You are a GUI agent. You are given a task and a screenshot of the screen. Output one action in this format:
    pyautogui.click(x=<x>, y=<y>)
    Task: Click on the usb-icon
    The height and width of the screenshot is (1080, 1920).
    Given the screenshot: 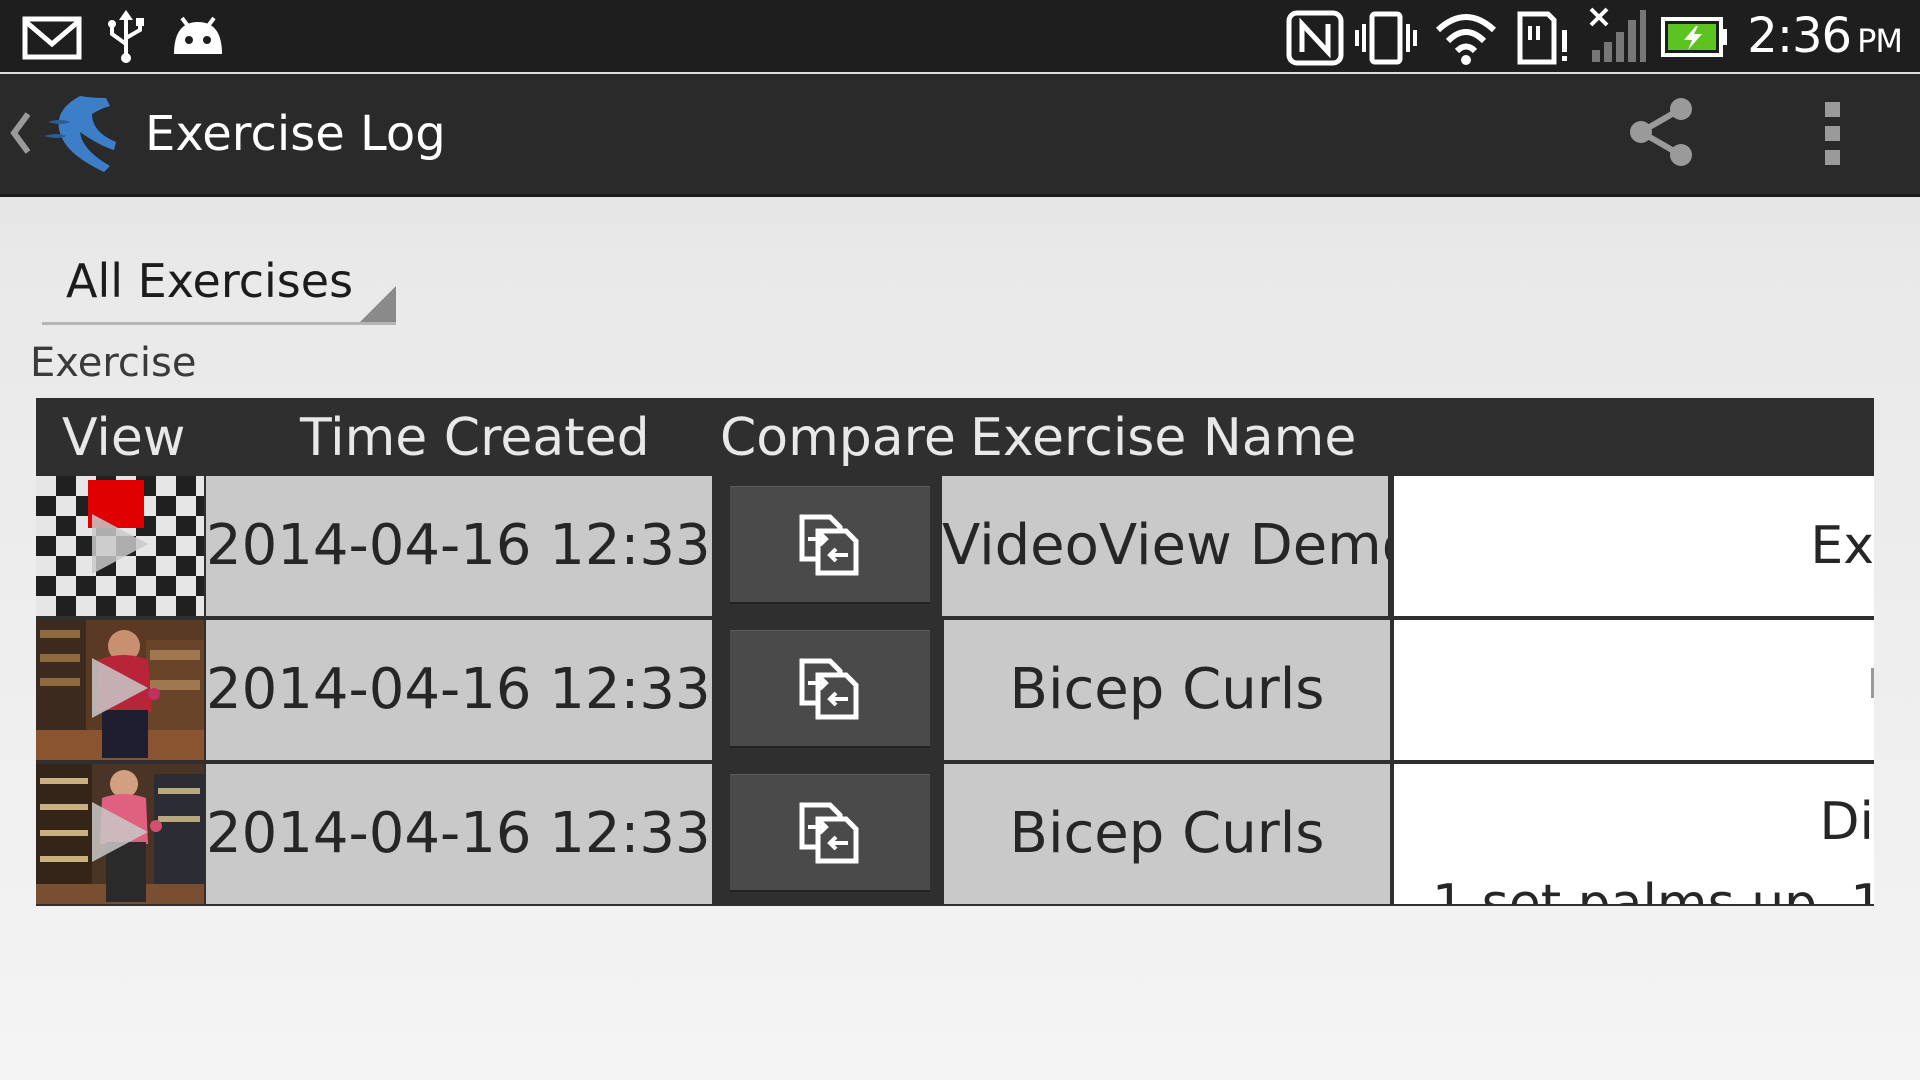 What is the action you would take?
    pyautogui.click(x=126, y=36)
    